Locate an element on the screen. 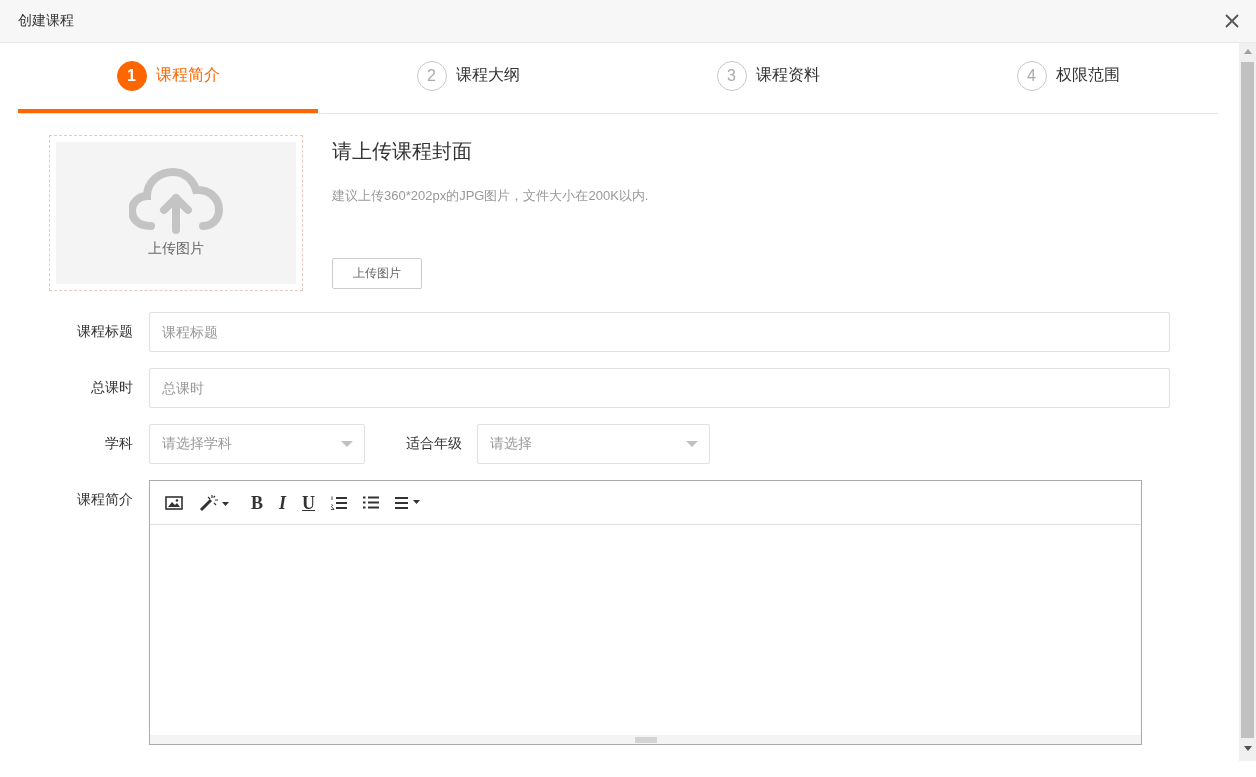  bullet-list-icon is located at coordinates (371, 502).